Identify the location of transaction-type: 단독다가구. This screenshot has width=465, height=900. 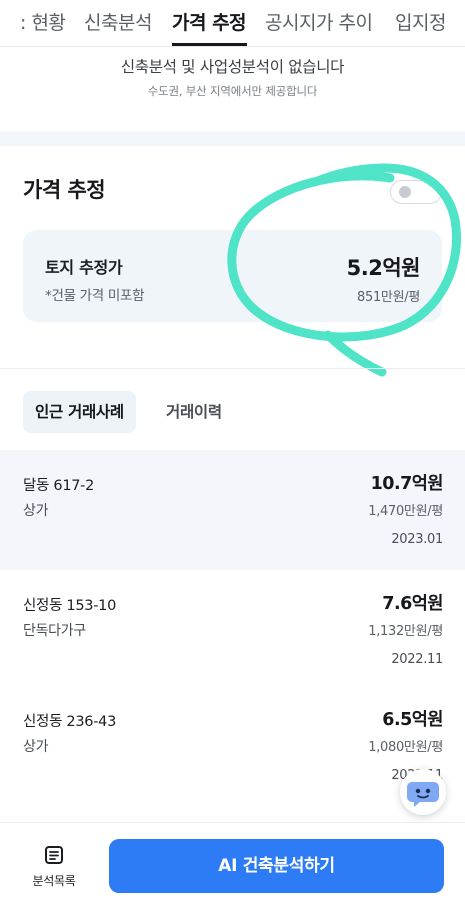
(54, 631).